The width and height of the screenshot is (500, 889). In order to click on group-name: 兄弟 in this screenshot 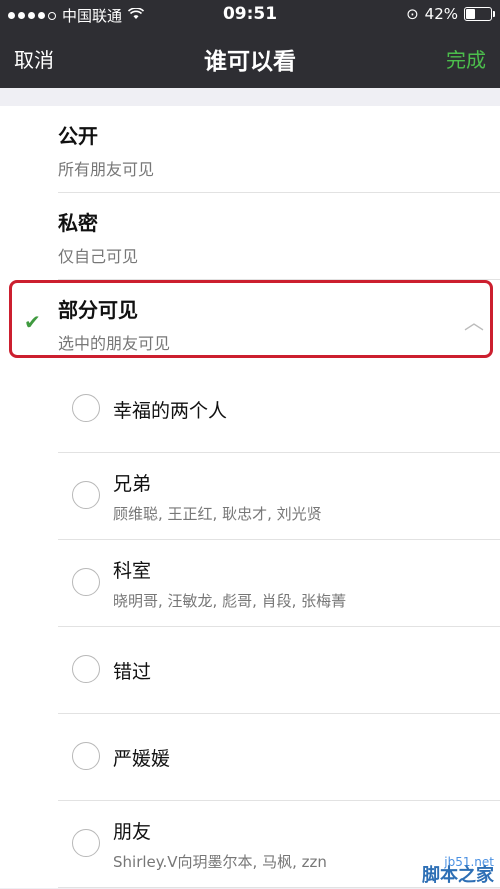, I will do `click(132, 484)`.